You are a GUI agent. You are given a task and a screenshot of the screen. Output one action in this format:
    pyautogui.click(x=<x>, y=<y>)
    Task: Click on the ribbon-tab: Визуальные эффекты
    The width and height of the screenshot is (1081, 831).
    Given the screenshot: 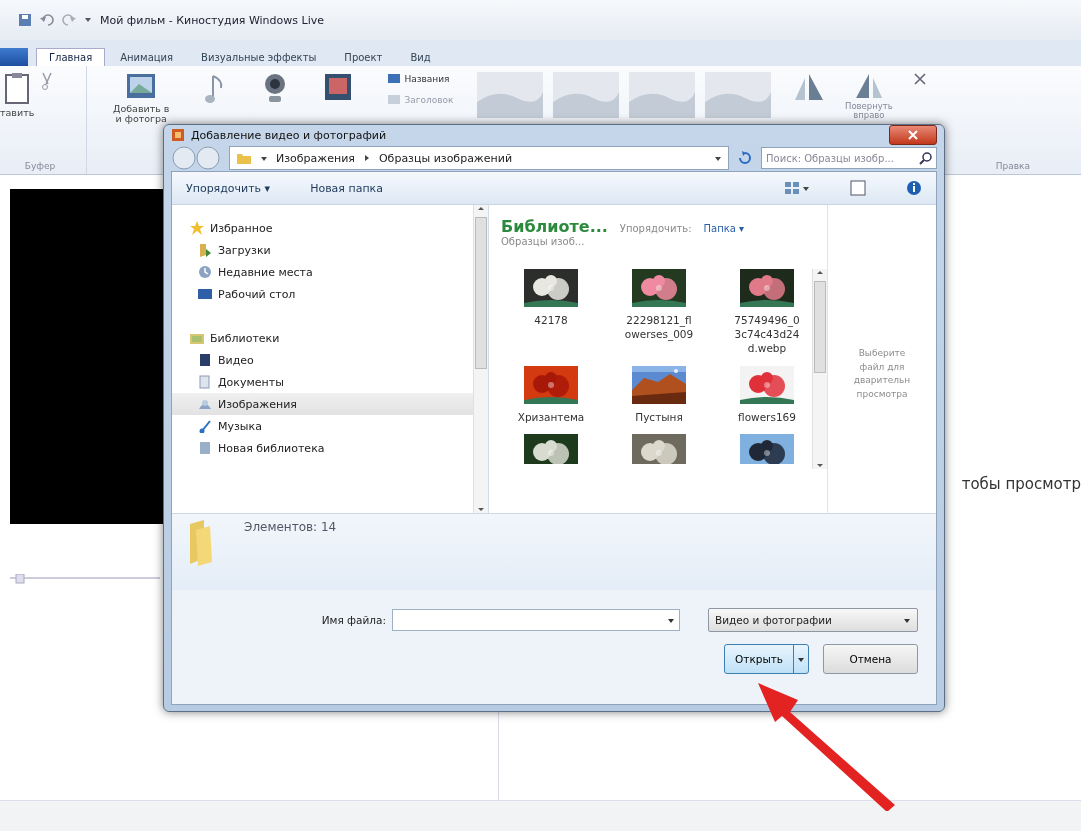 What is the action you would take?
    pyautogui.click(x=259, y=57)
    